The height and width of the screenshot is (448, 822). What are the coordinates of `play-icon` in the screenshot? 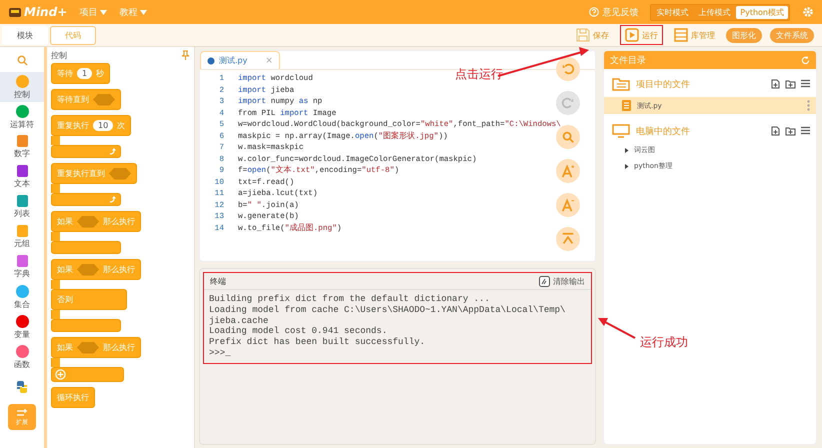 It's located at (632, 35).